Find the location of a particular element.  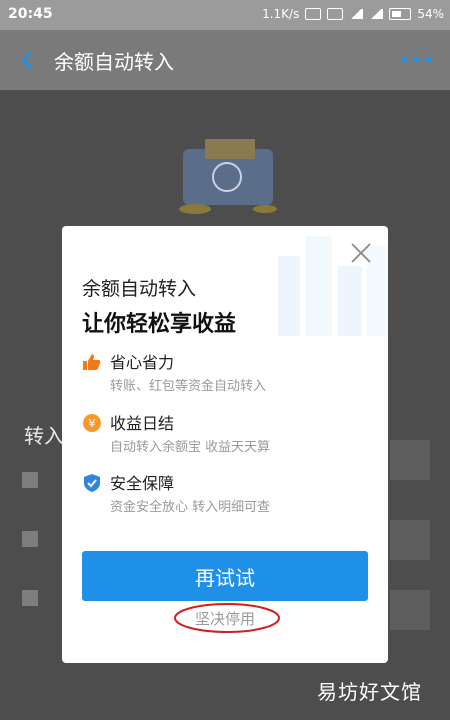

yuan-coin-icon: ¥ is located at coordinates (92, 423).